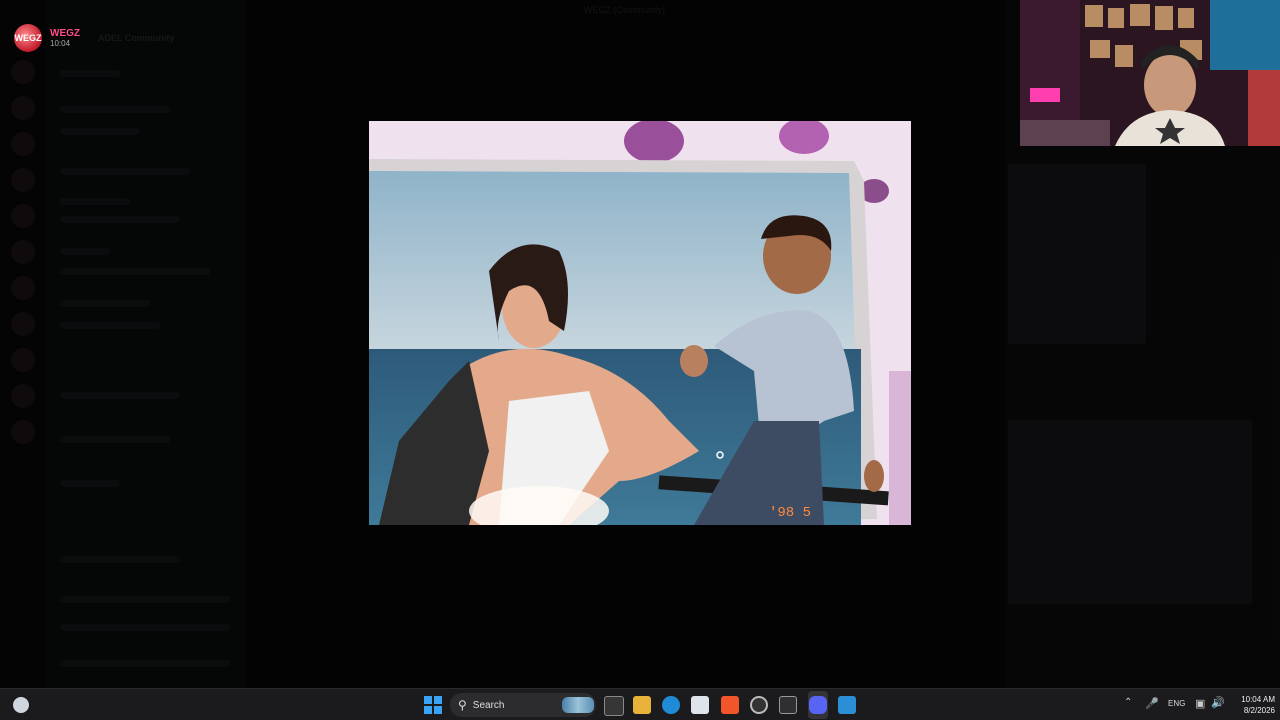  Describe the element at coordinates (1252, 705) in the screenshot. I see `clock: 10:04 AM 8/2/2026` at that location.